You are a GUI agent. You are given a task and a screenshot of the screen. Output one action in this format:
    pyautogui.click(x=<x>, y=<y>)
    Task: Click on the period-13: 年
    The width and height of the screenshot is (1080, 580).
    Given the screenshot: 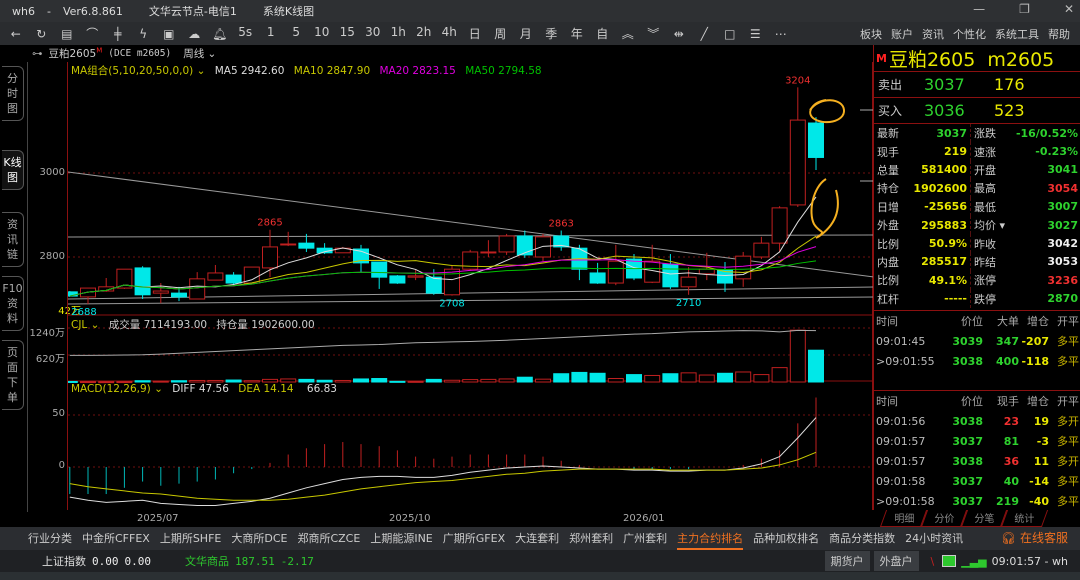 What is the action you would take?
    pyautogui.click(x=577, y=33)
    